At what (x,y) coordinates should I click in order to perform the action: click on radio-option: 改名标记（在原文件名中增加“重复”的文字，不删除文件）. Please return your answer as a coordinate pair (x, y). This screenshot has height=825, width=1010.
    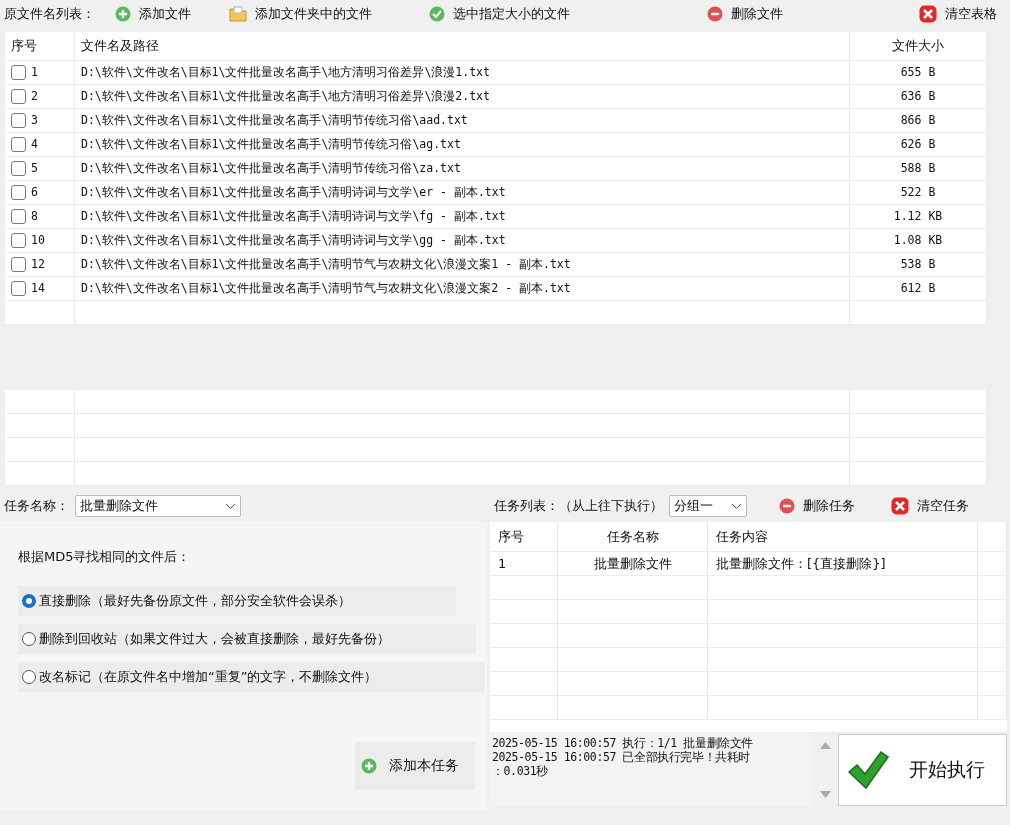
    Looking at the image, I should click on (251, 677).